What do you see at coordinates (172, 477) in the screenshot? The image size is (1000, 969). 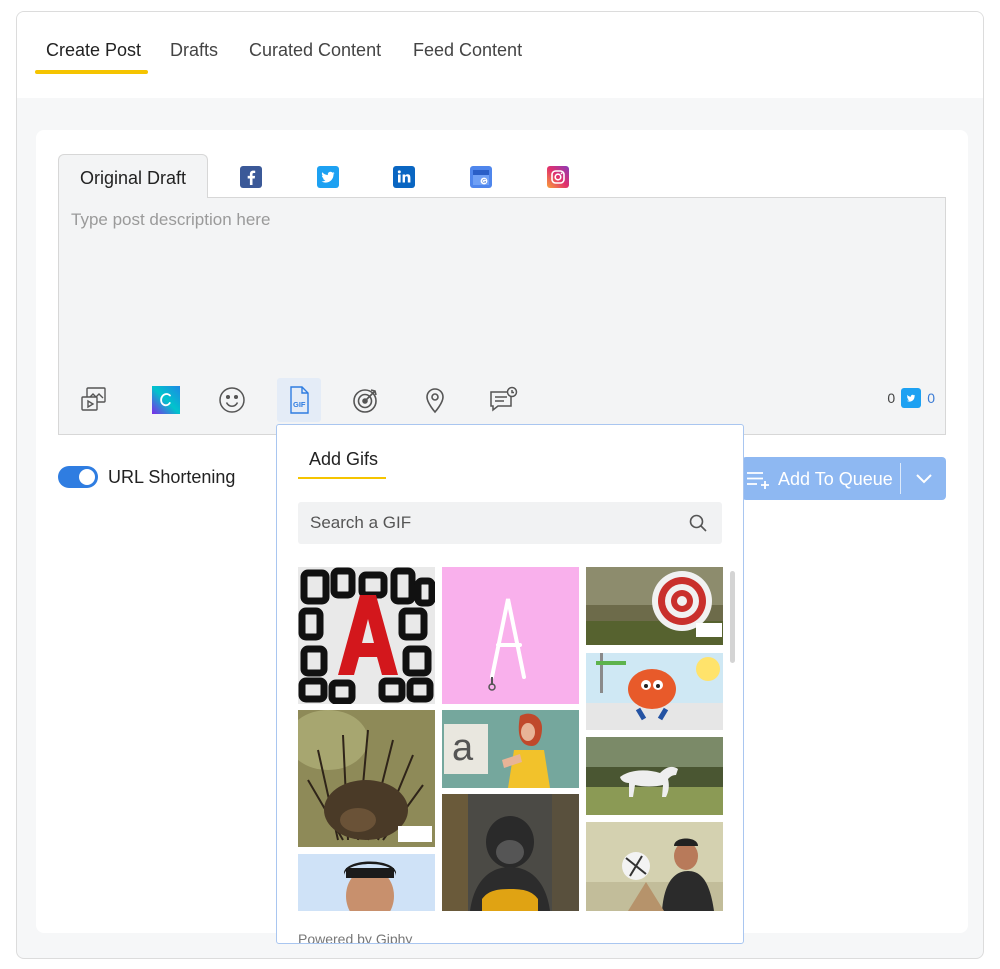 I see `url-shortening-label: URL Shortening` at bounding box center [172, 477].